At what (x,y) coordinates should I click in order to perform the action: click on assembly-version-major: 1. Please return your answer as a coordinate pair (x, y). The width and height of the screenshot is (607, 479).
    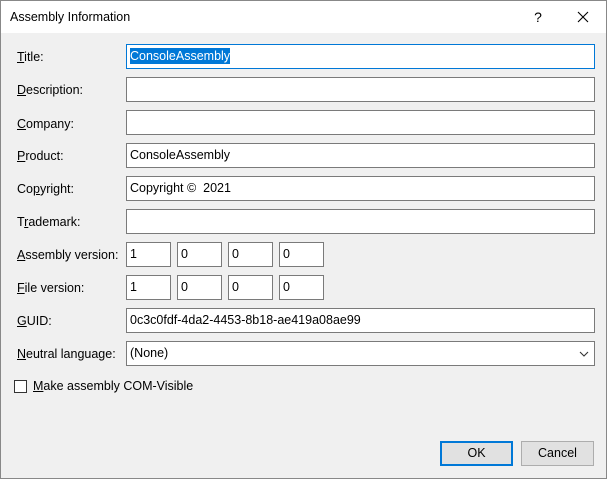
    Looking at the image, I should click on (148, 254).